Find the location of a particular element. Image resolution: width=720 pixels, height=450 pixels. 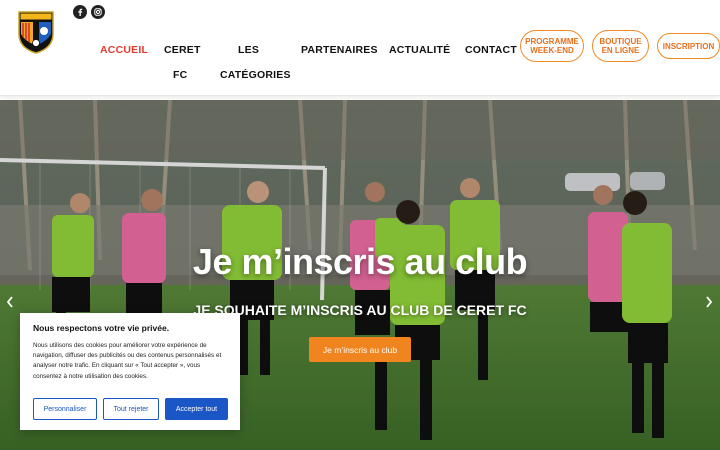

instagram-icon is located at coordinates (98, 12).